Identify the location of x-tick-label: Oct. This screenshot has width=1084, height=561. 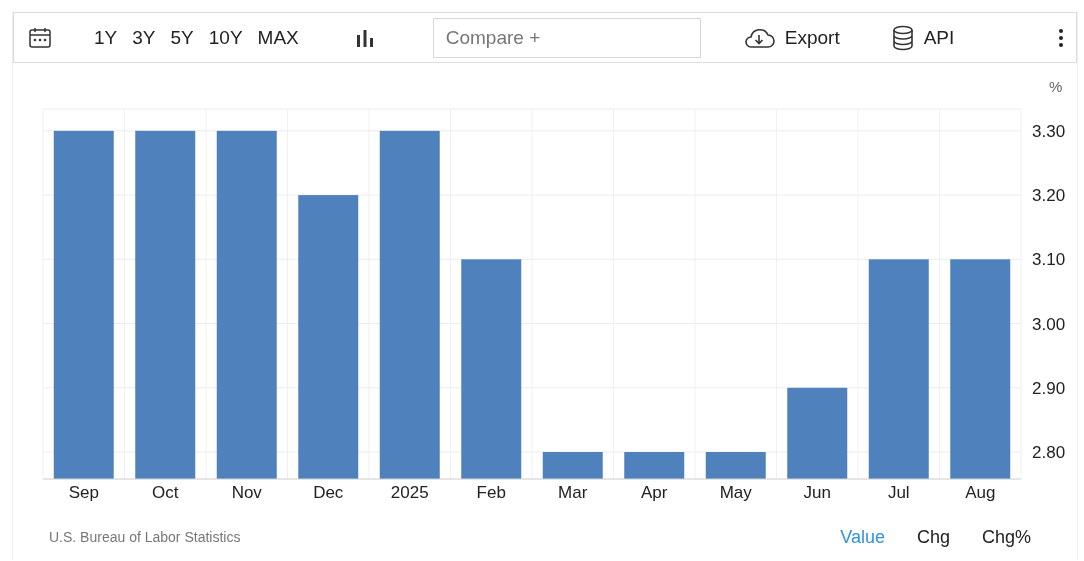
(165, 492).